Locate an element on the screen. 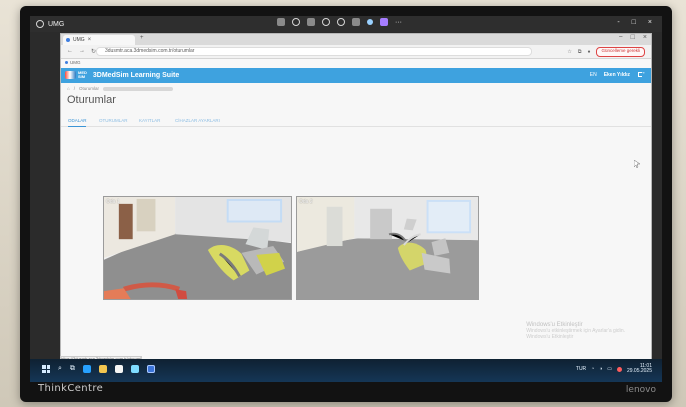 This screenshot has height=407, width=686. windows-desktop: ⌕ ⧉ TUR ◔ ◑ ▭ 11:01 29.05.2025 is located at coordinates (346, 370).